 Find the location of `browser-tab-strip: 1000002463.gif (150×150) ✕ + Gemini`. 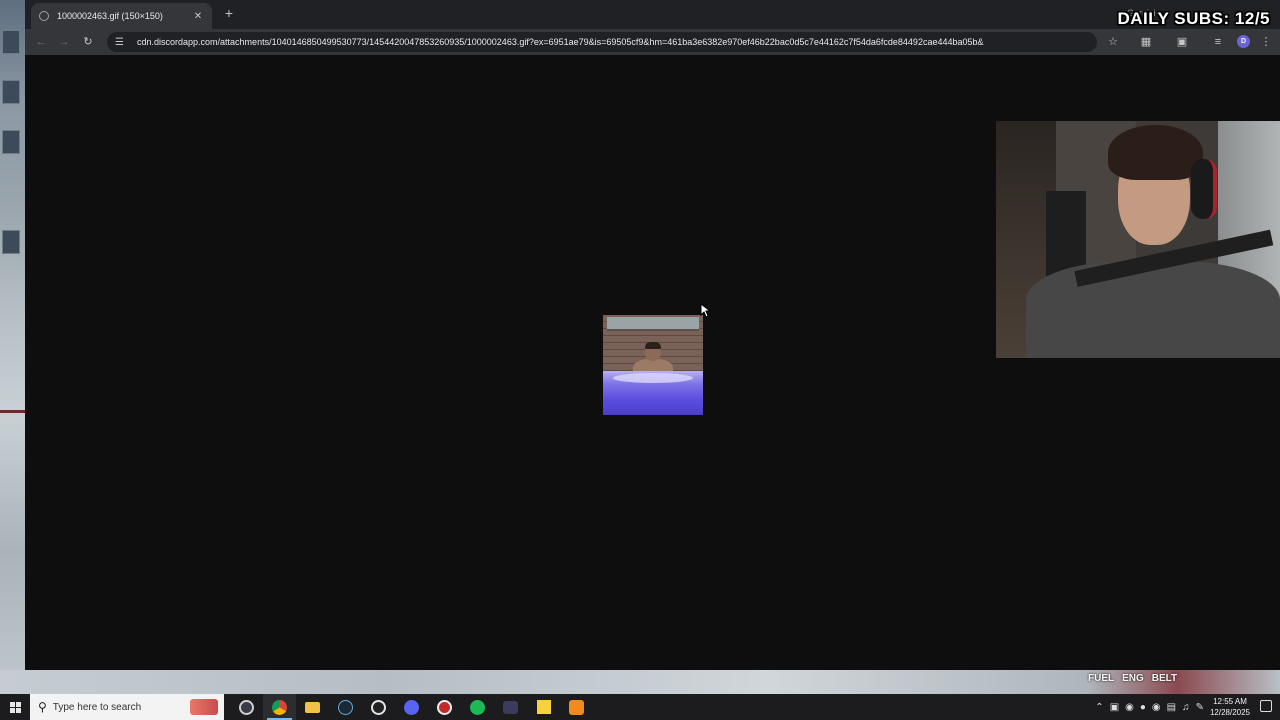

browser-tab-strip: 1000002463.gif (150×150) ✕ + Gemini is located at coordinates (652, 14).